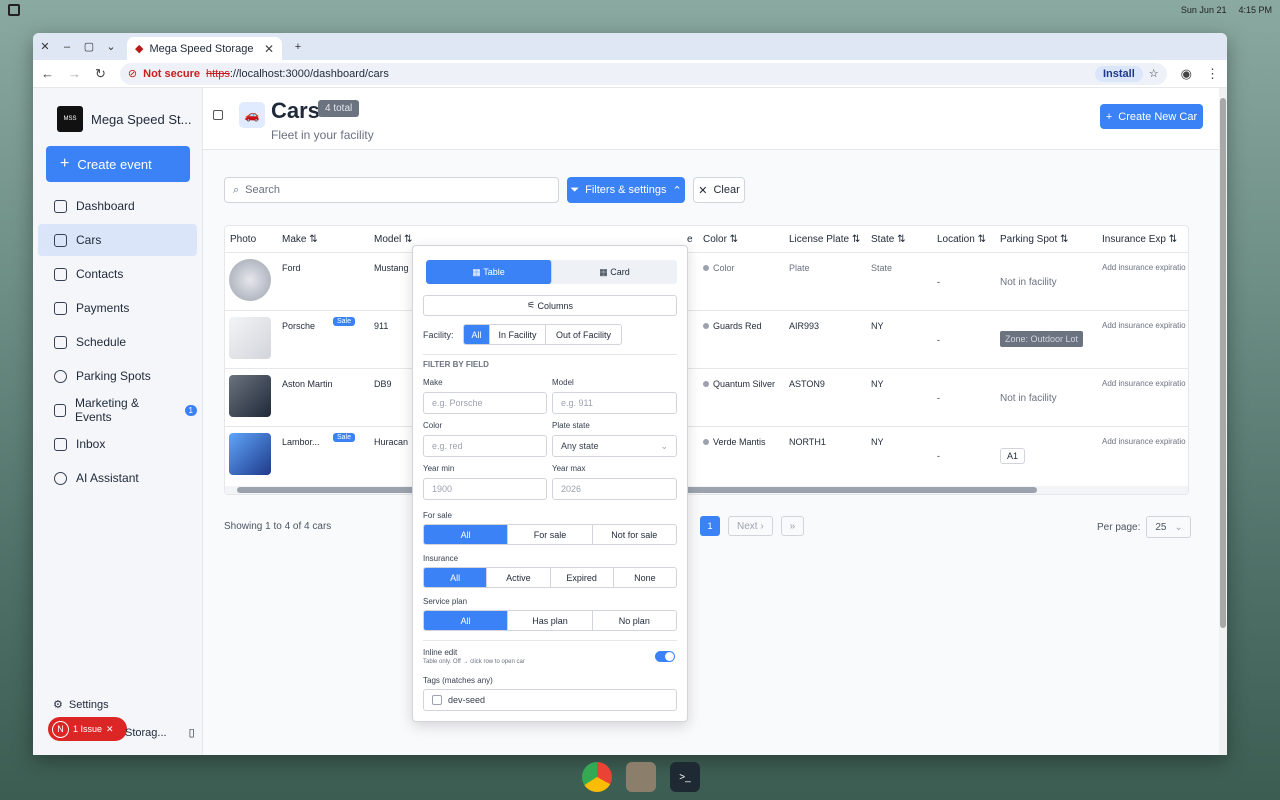 This screenshot has width=1280, height=800. What do you see at coordinates (298, 47) in the screenshot?
I see `new-tab-icon: +` at bounding box center [298, 47].